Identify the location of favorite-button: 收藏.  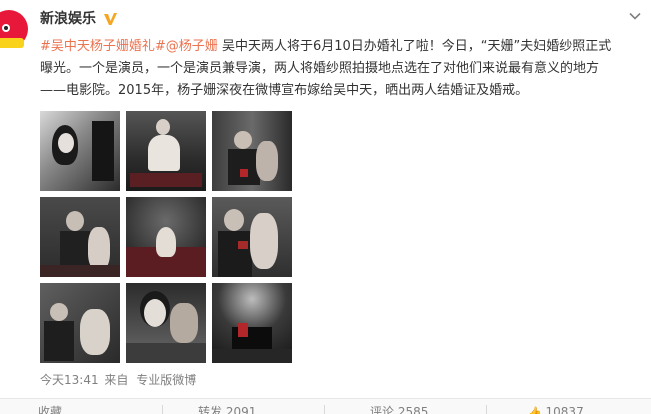
(50, 409).